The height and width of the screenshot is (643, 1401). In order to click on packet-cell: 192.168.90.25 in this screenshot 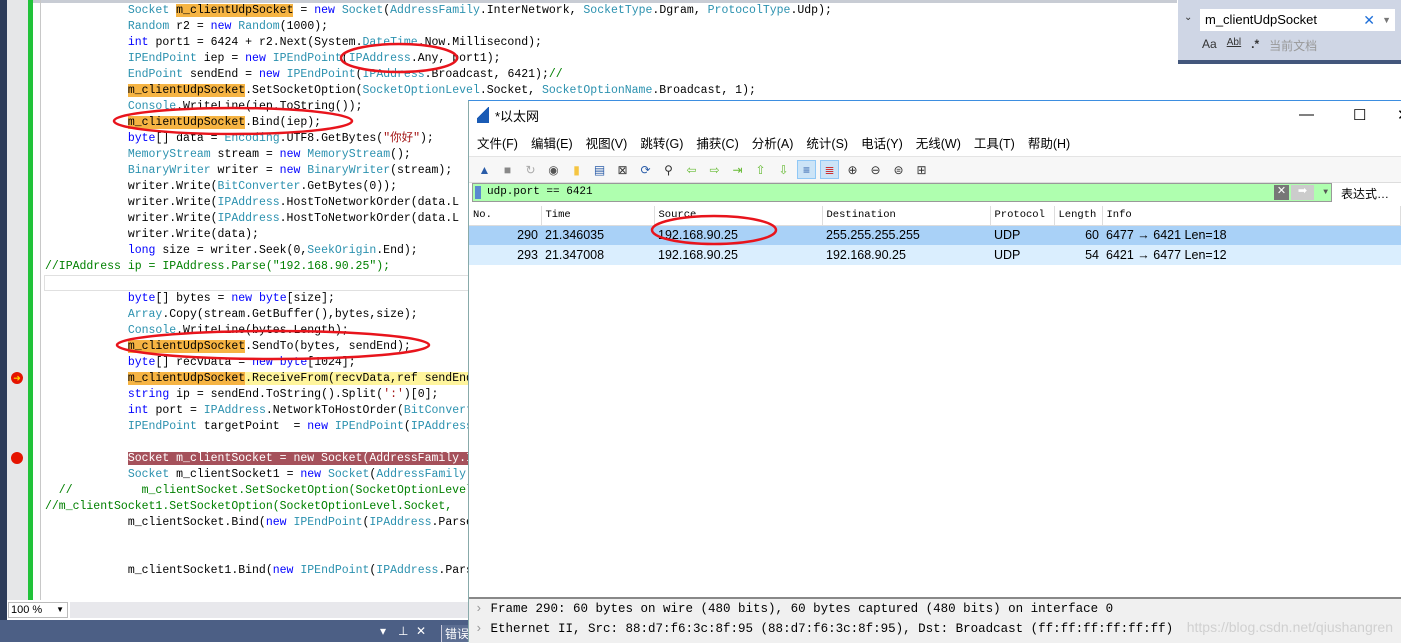, I will do `click(906, 255)`.